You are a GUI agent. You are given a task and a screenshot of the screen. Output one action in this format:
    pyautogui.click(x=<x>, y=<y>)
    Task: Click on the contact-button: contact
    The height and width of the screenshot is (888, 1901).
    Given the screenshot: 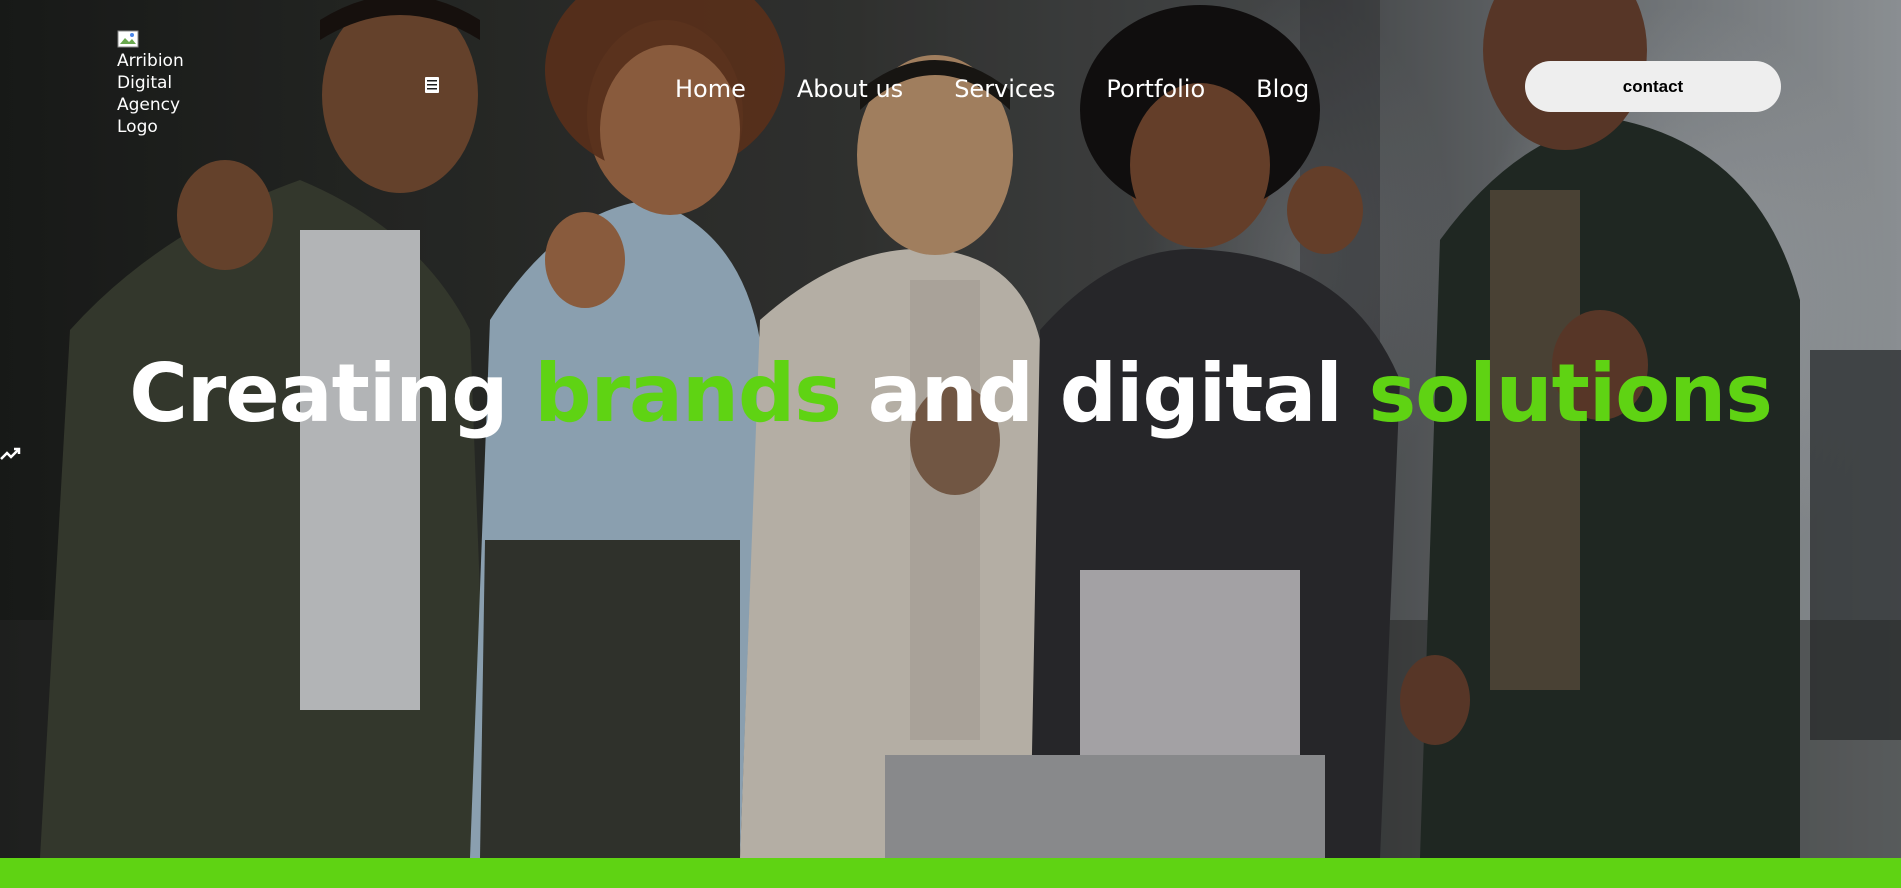 What is the action you would take?
    pyautogui.click(x=1653, y=86)
    